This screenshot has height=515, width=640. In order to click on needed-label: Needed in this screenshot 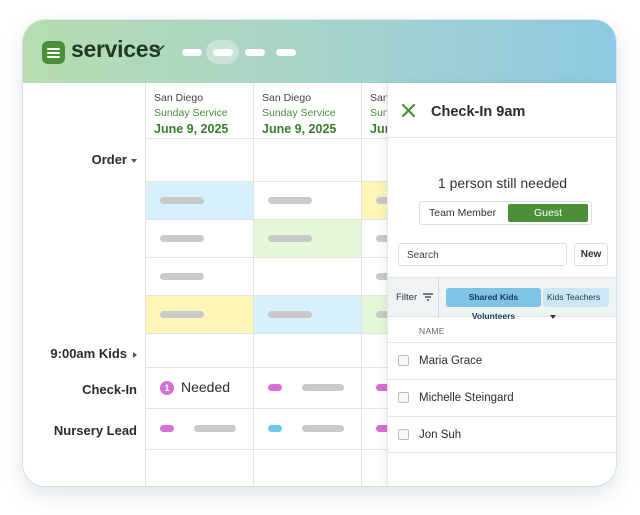, I will do `click(206, 387)`.